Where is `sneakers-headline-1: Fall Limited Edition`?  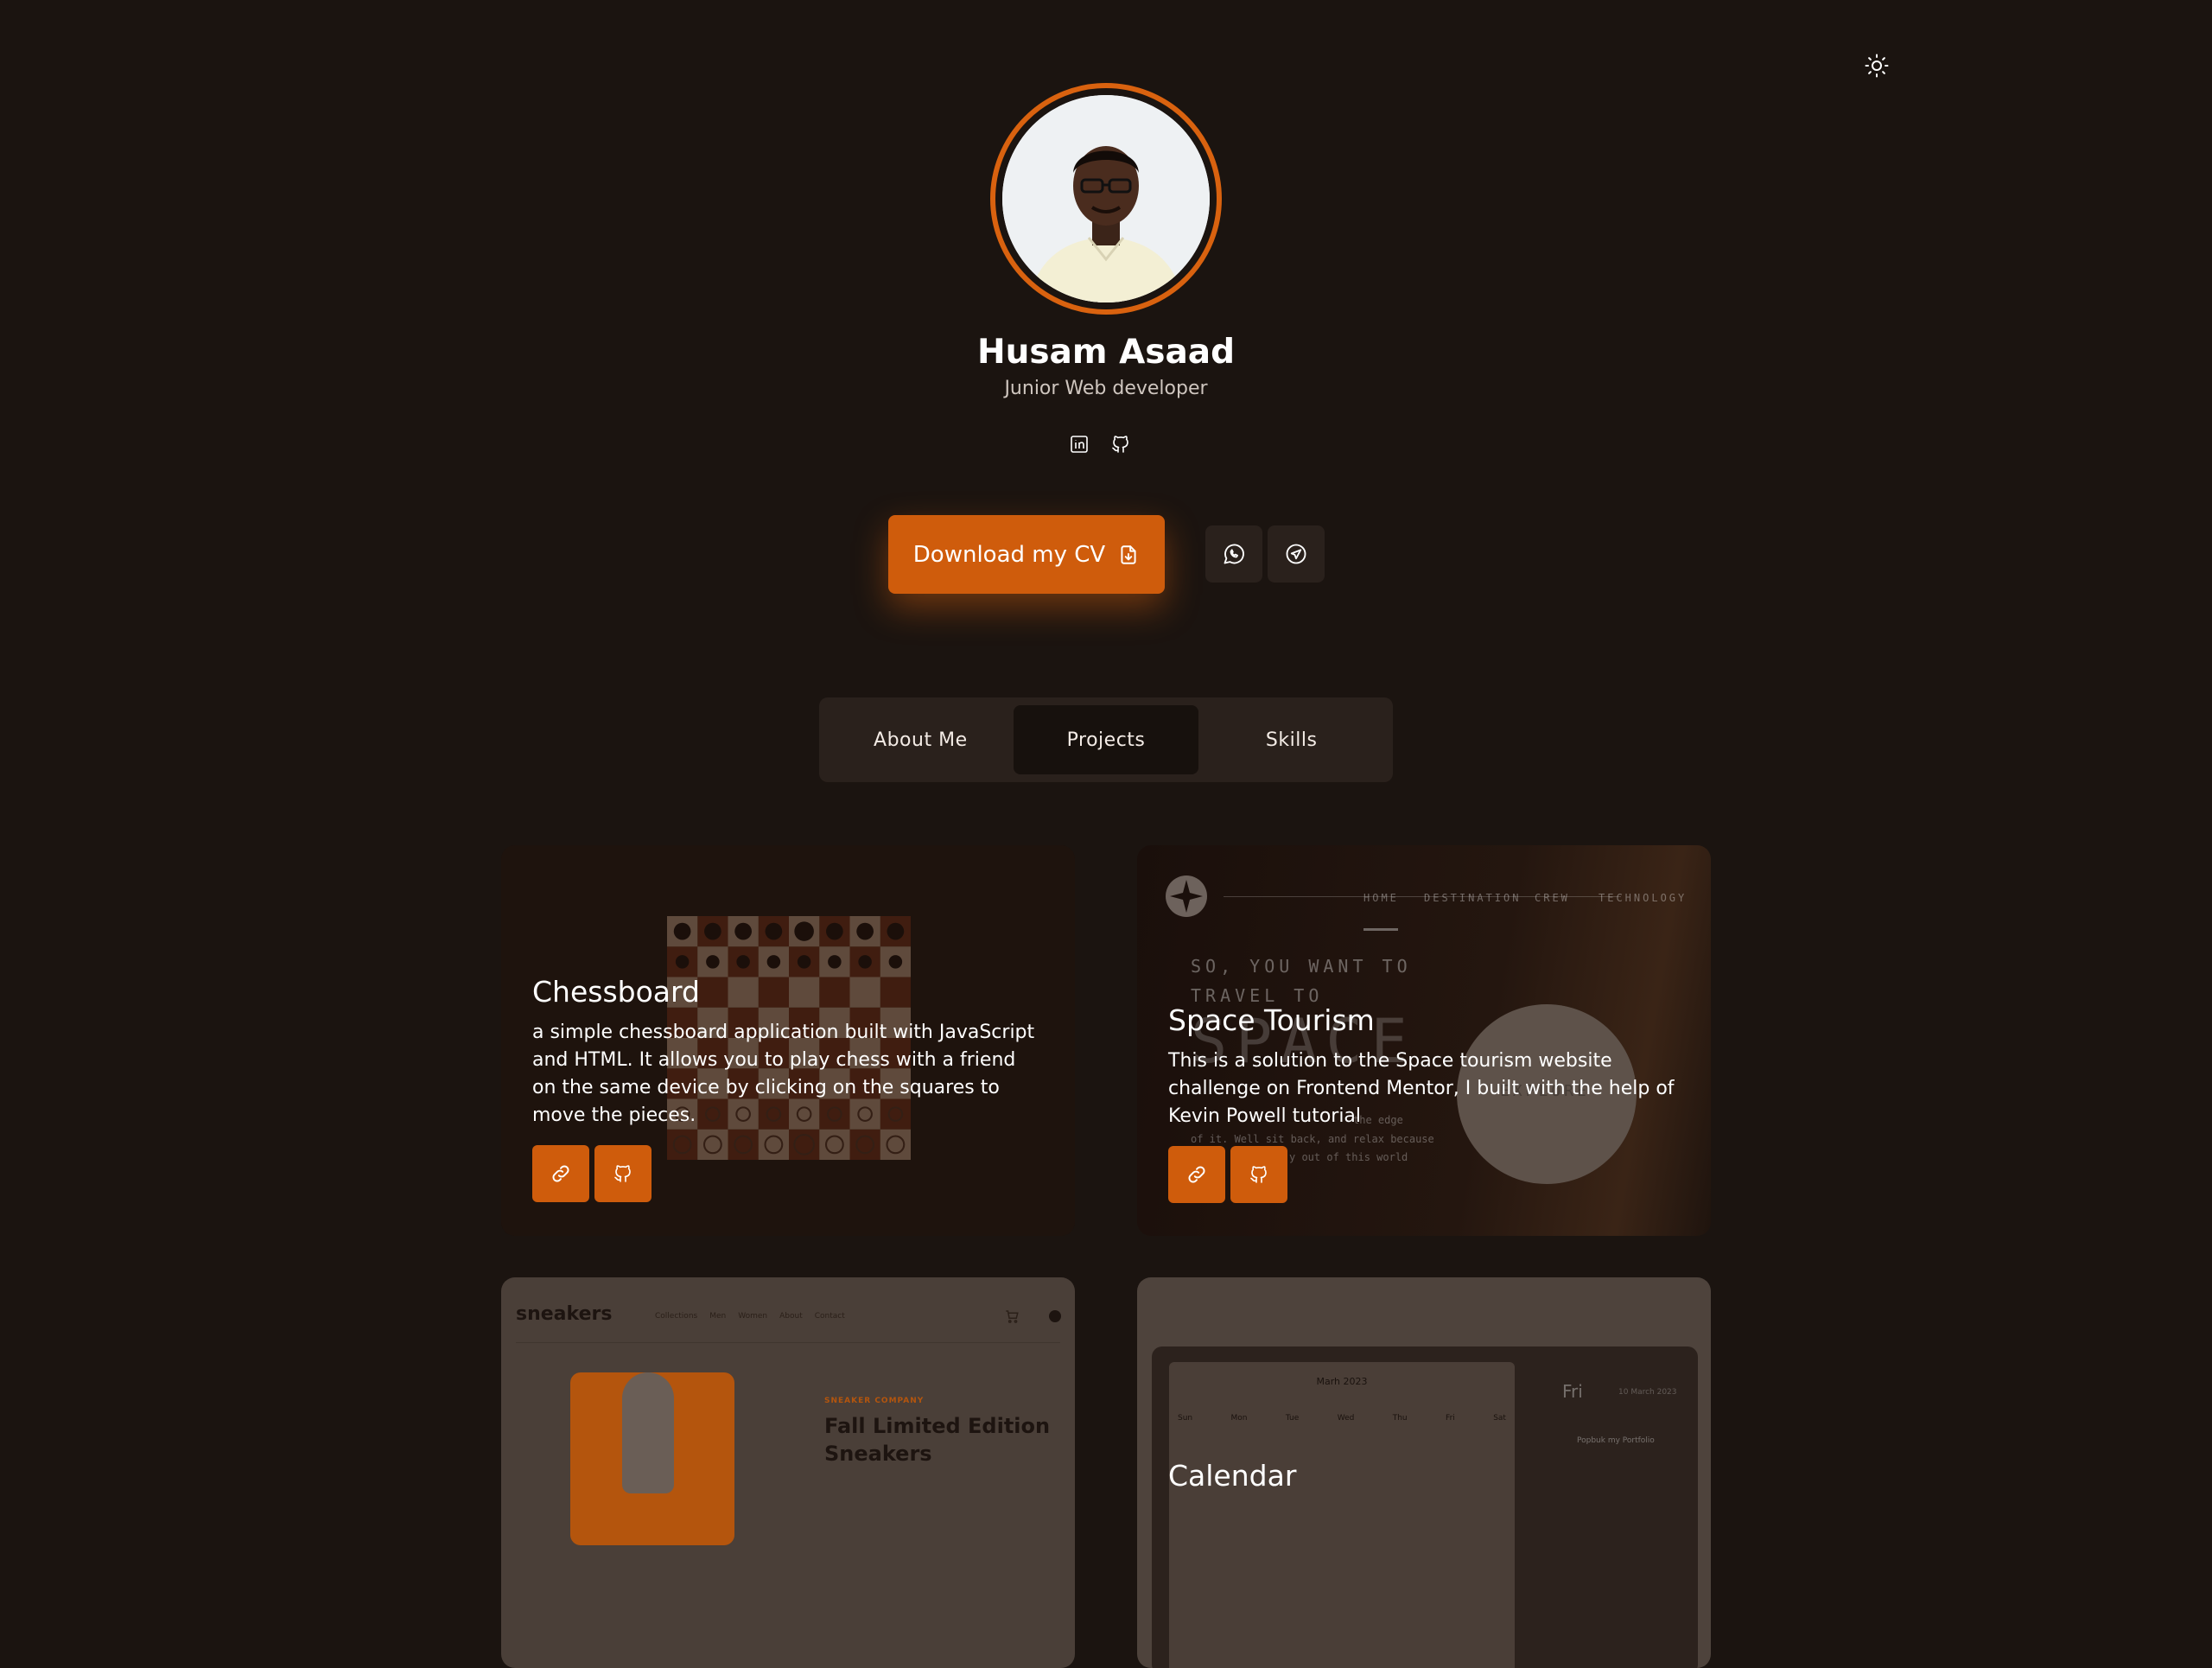
sneakers-headline-1: Fall Limited Edition is located at coordinates (937, 1426).